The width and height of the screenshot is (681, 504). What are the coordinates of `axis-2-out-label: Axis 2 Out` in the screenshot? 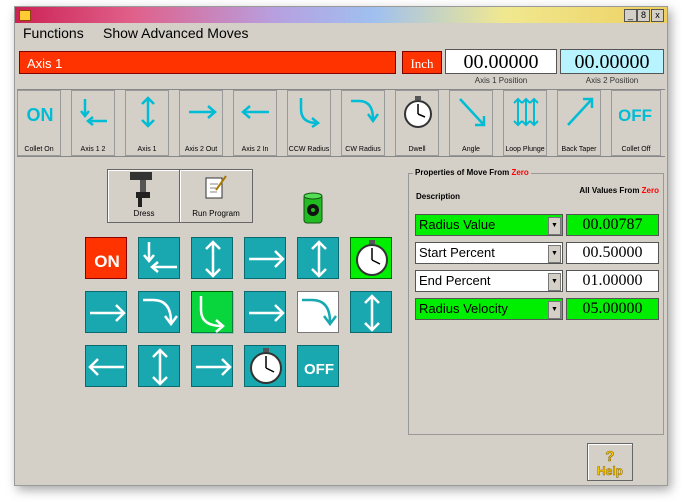 It's located at (201, 149).